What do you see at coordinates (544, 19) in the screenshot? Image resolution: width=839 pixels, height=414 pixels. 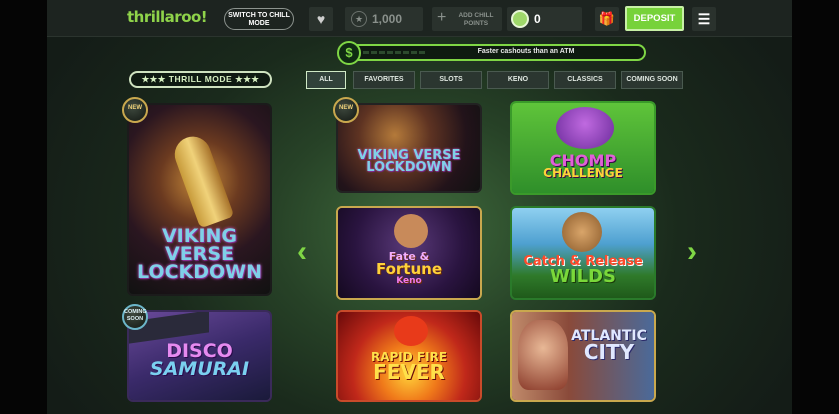 I see `sweeps-balance: 0` at bounding box center [544, 19].